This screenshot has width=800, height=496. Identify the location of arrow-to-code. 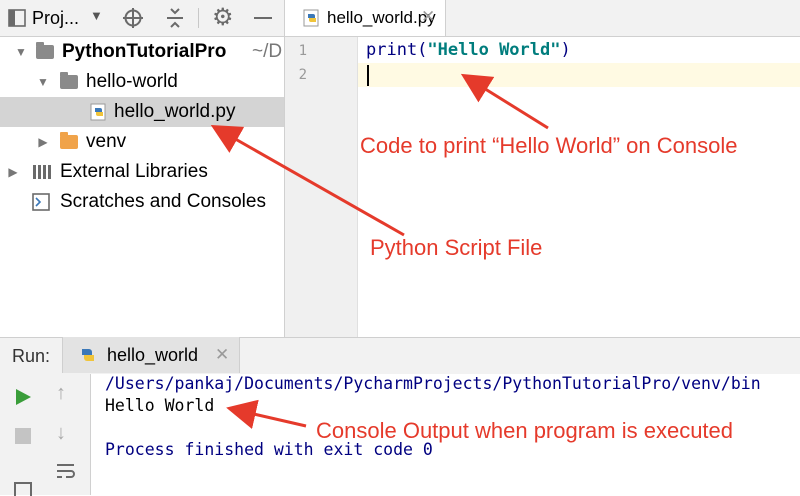
(504, 101).